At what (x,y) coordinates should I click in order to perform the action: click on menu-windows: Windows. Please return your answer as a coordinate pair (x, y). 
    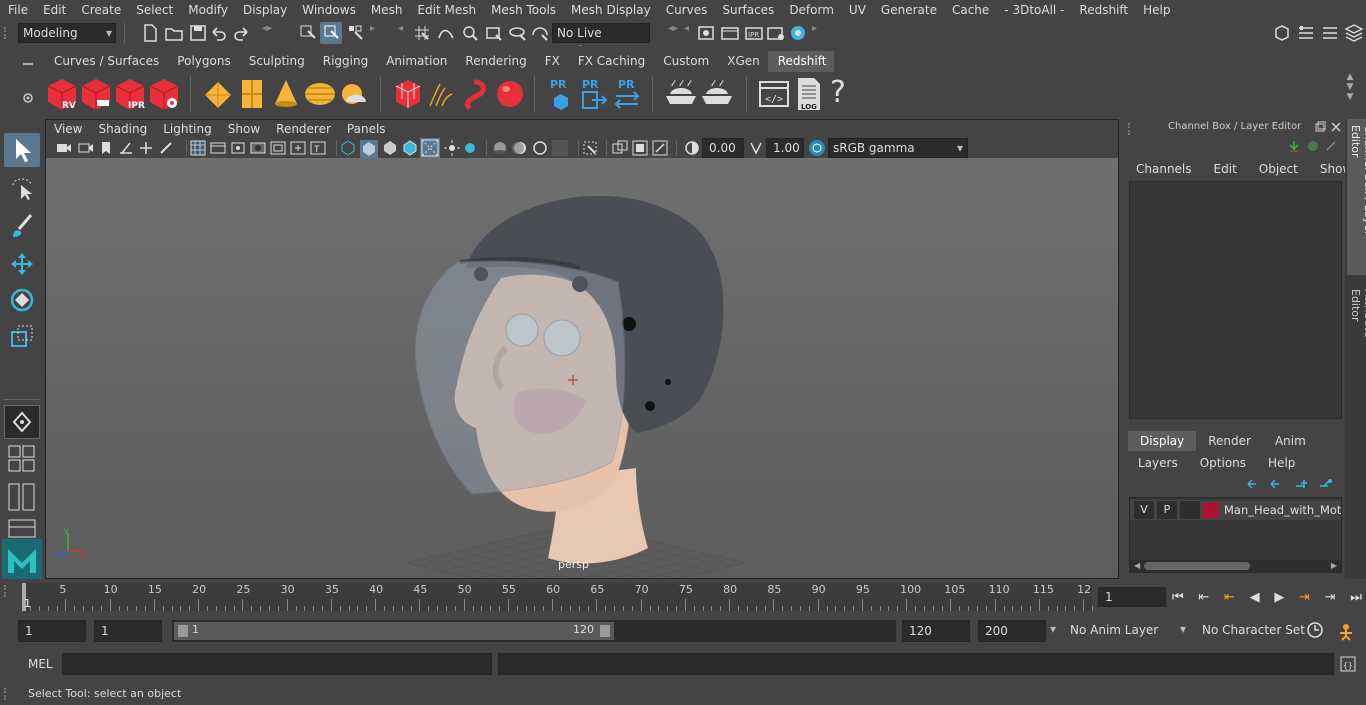
    Looking at the image, I should click on (328, 10).